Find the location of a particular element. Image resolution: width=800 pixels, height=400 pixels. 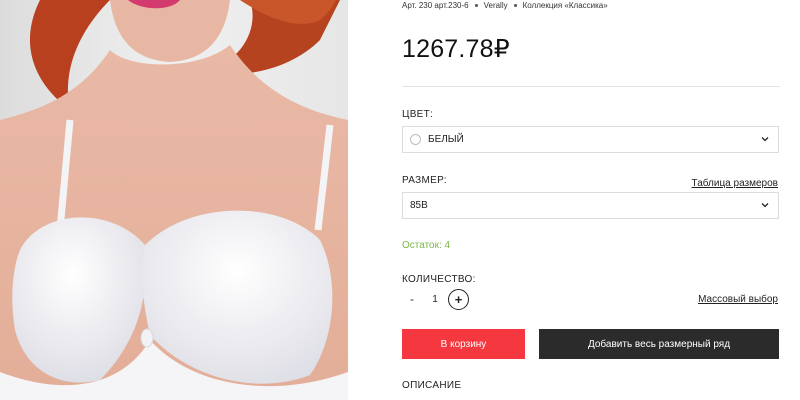

divider is located at coordinates (591, 86).